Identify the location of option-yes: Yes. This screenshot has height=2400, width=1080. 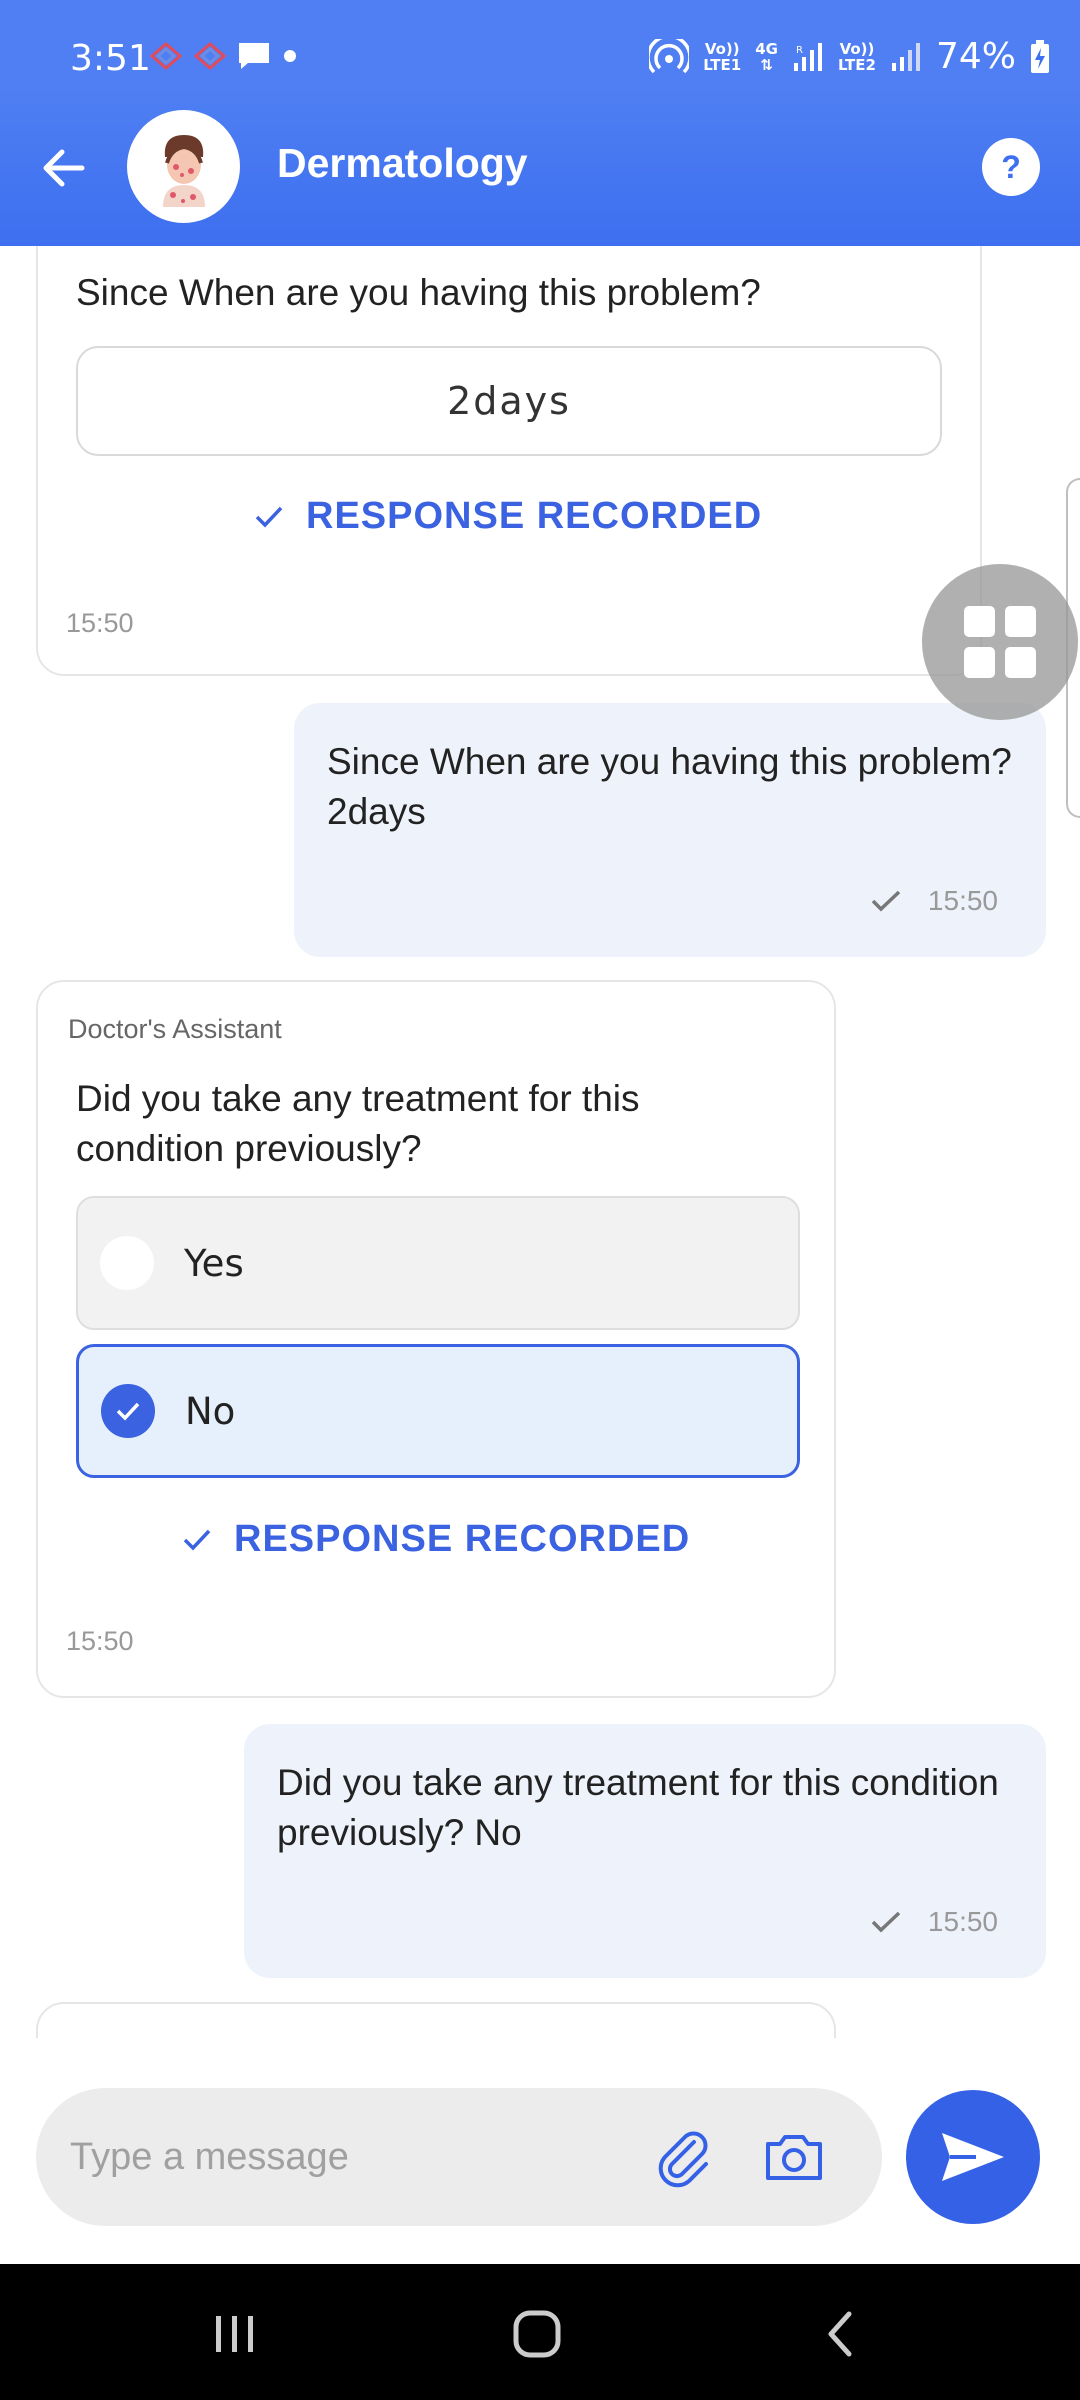
(438, 1263).